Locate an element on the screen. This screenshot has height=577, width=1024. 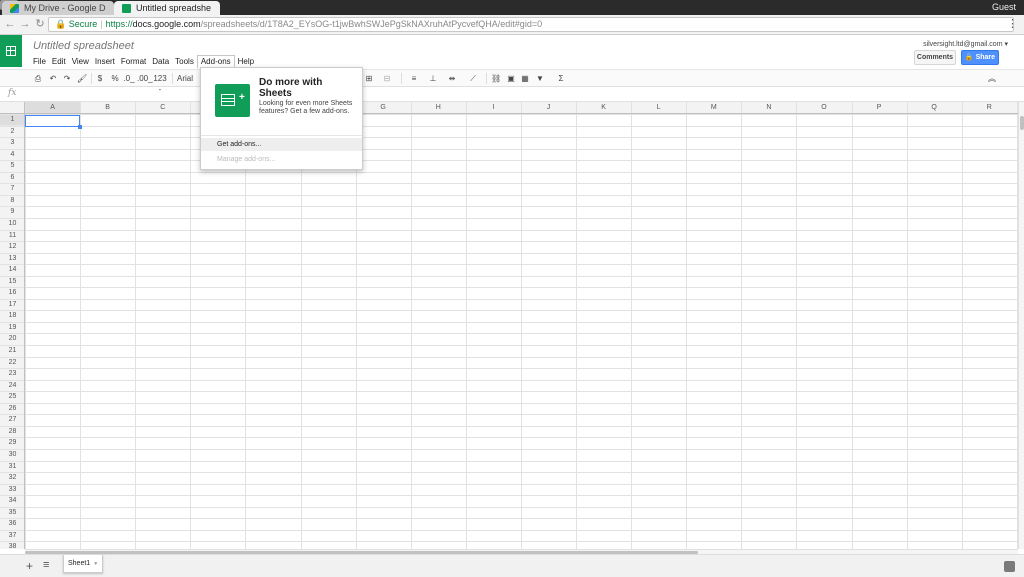
redo-icon: ↷ is located at coordinates (67, 78).